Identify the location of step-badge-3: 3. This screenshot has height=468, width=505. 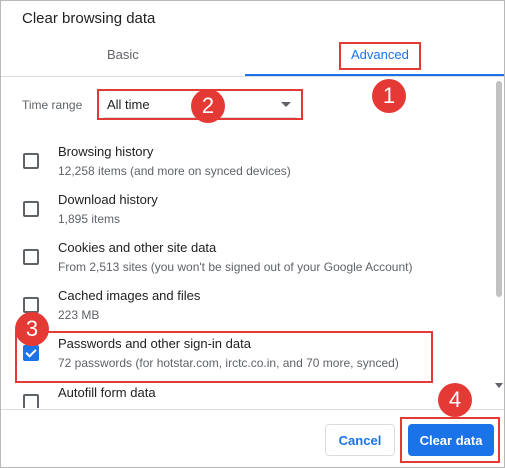
(32, 329).